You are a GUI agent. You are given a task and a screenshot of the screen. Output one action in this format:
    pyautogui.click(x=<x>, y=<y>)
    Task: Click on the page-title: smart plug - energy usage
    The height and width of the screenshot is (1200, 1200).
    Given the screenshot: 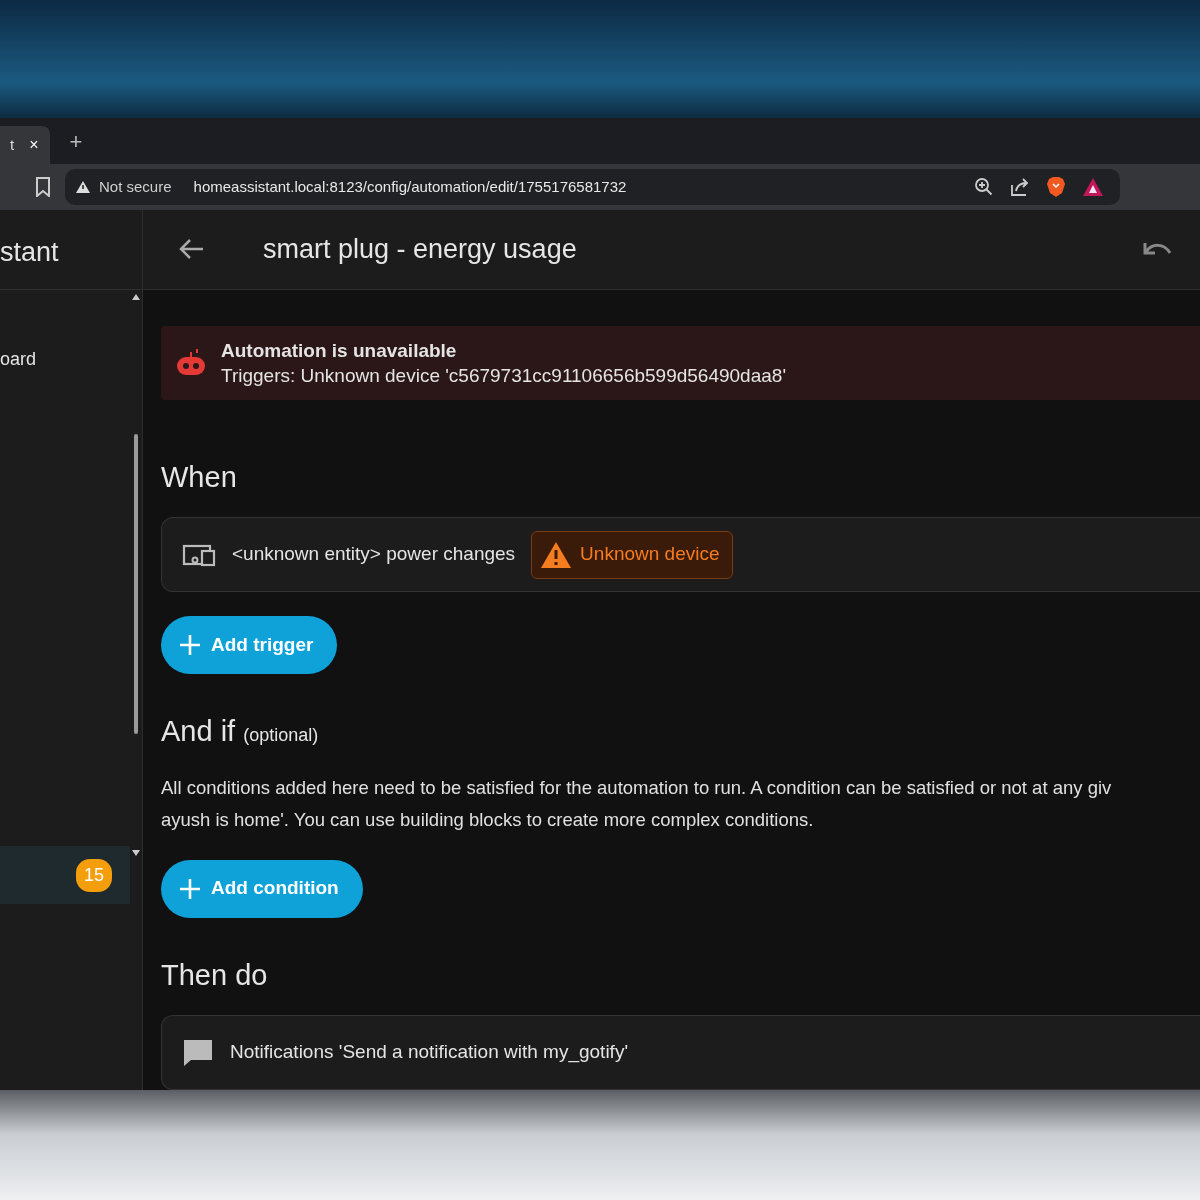 What is the action you would take?
    pyautogui.click(x=420, y=249)
    